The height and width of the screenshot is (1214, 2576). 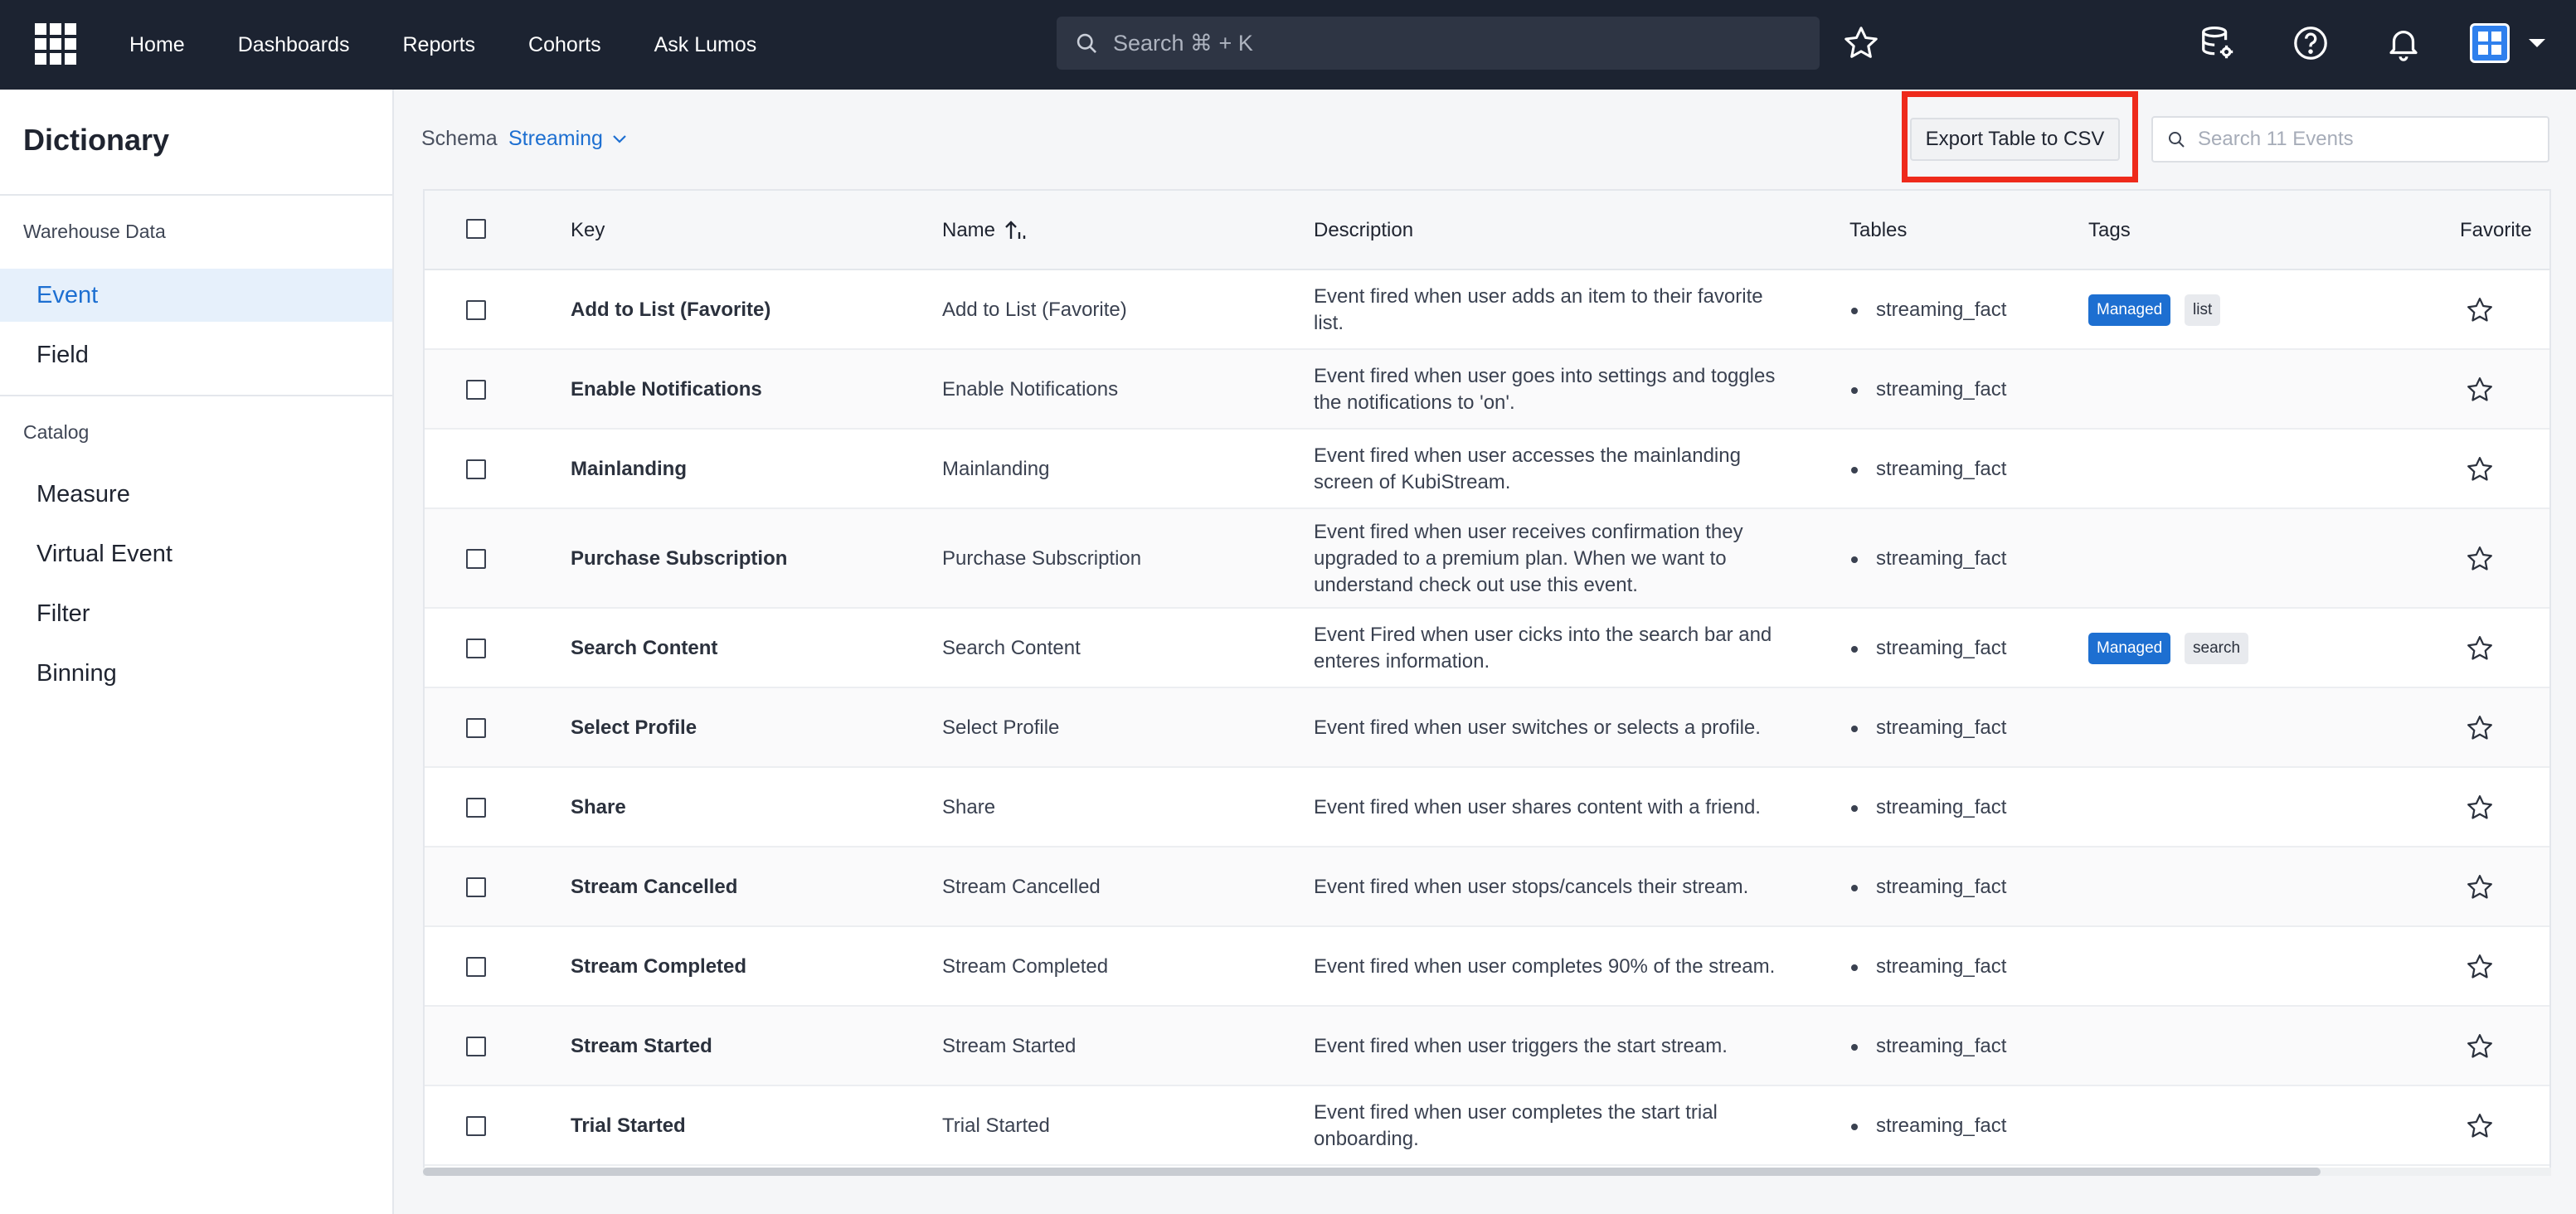 What do you see at coordinates (460, 138) in the screenshot?
I see `schema-label: Schema` at bounding box center [460, 138].